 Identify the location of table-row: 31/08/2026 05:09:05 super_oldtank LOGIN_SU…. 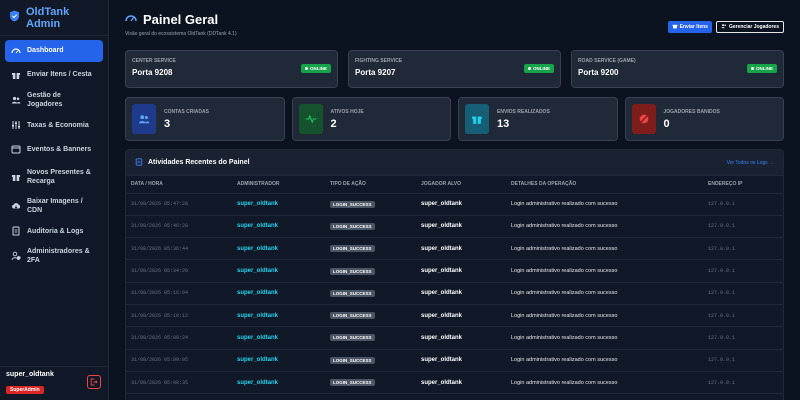
(454, 360).